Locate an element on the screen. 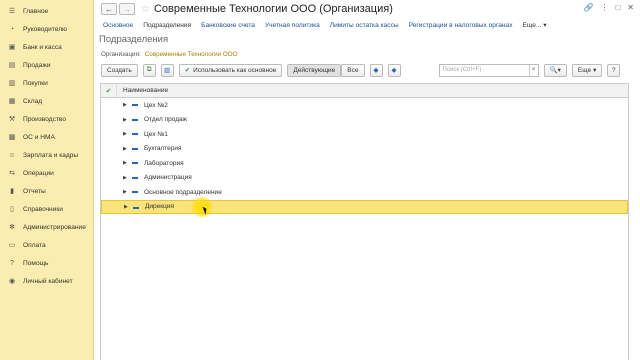  filter-all-button: Все is located at coordinates (353, 70).